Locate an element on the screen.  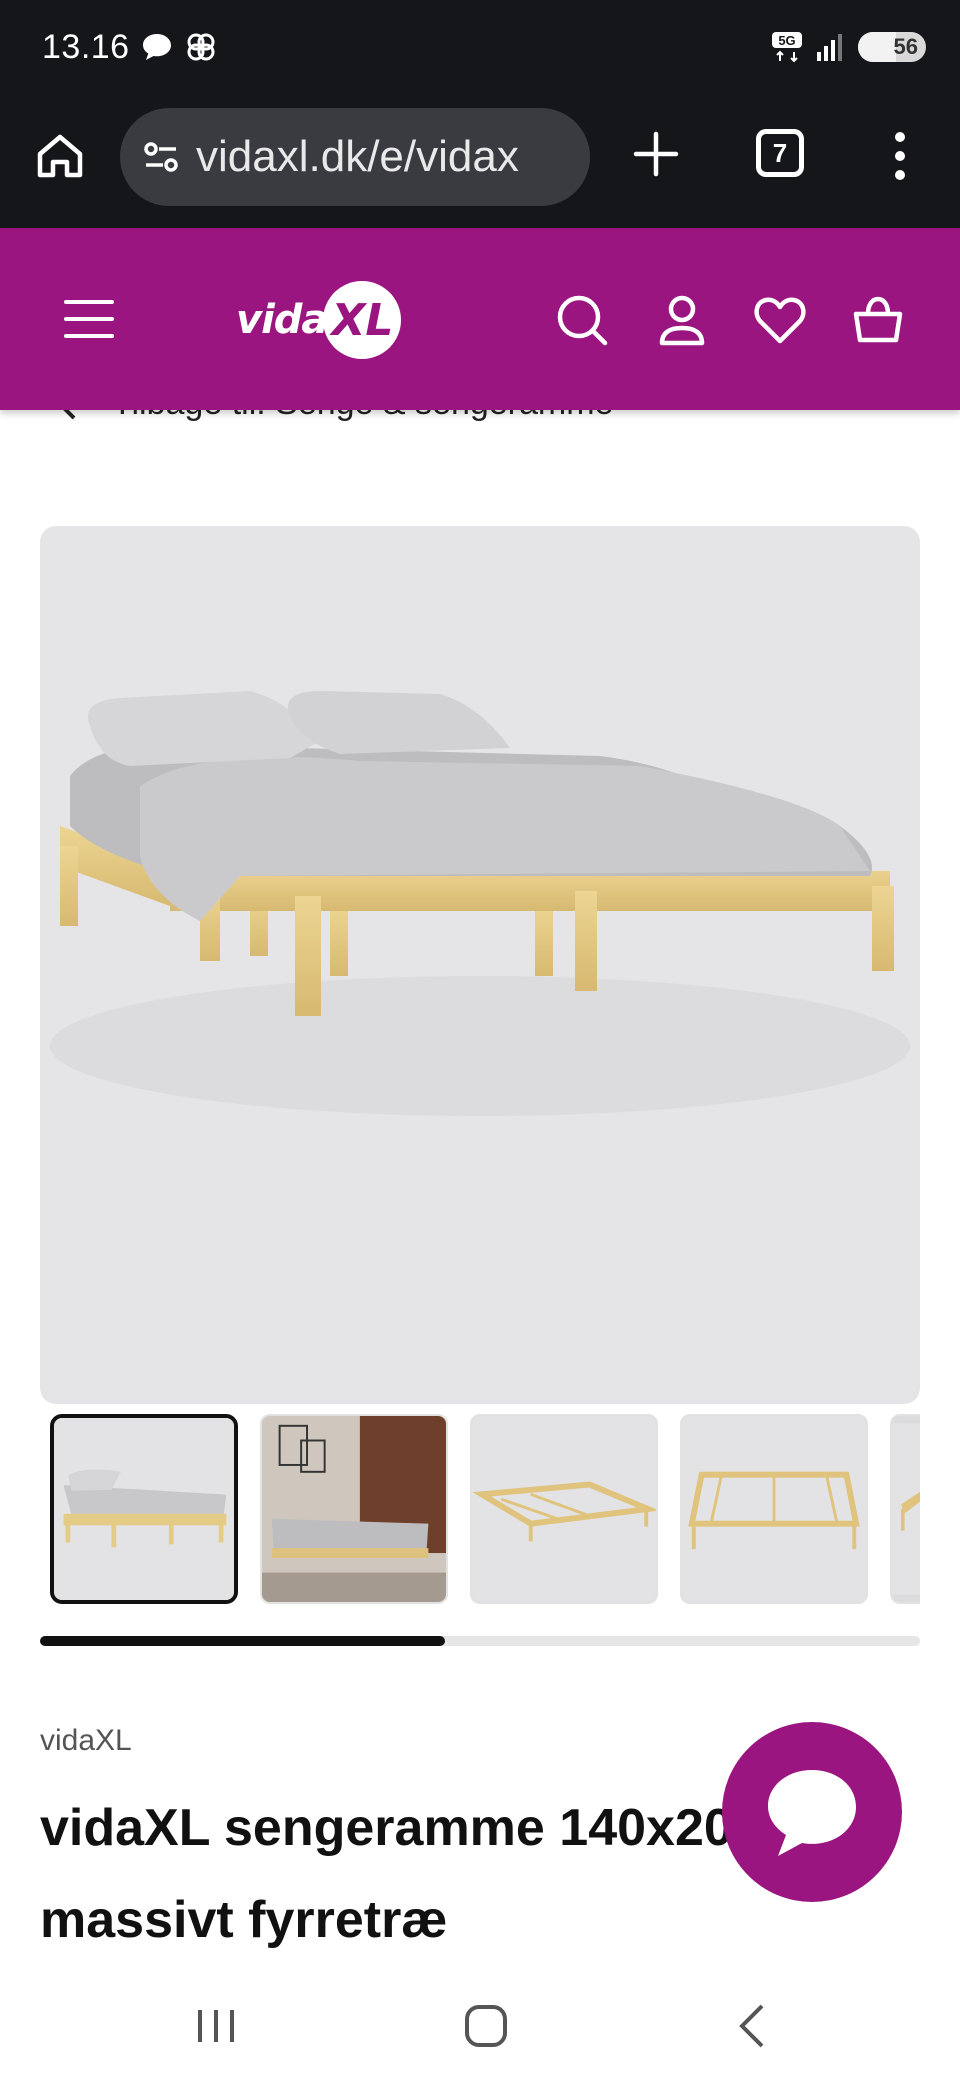
menu-icon is located at coordinates (89, 319).